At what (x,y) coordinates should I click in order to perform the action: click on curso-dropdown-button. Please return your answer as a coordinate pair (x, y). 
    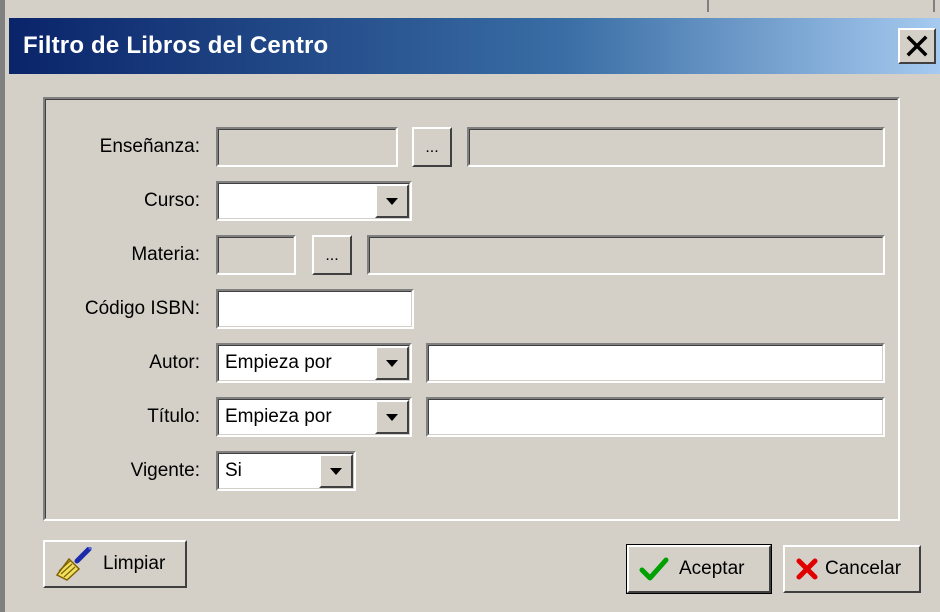
    Looking at the image, I should click on (392, 201).